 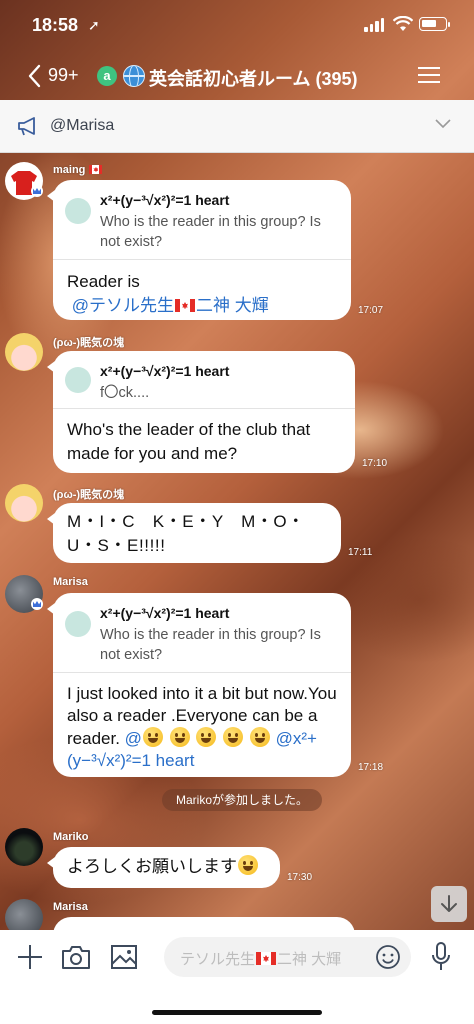 I want to click on chat-header: 99+ a 英会話初心者ルーム (395), so click(x=237, y=76).